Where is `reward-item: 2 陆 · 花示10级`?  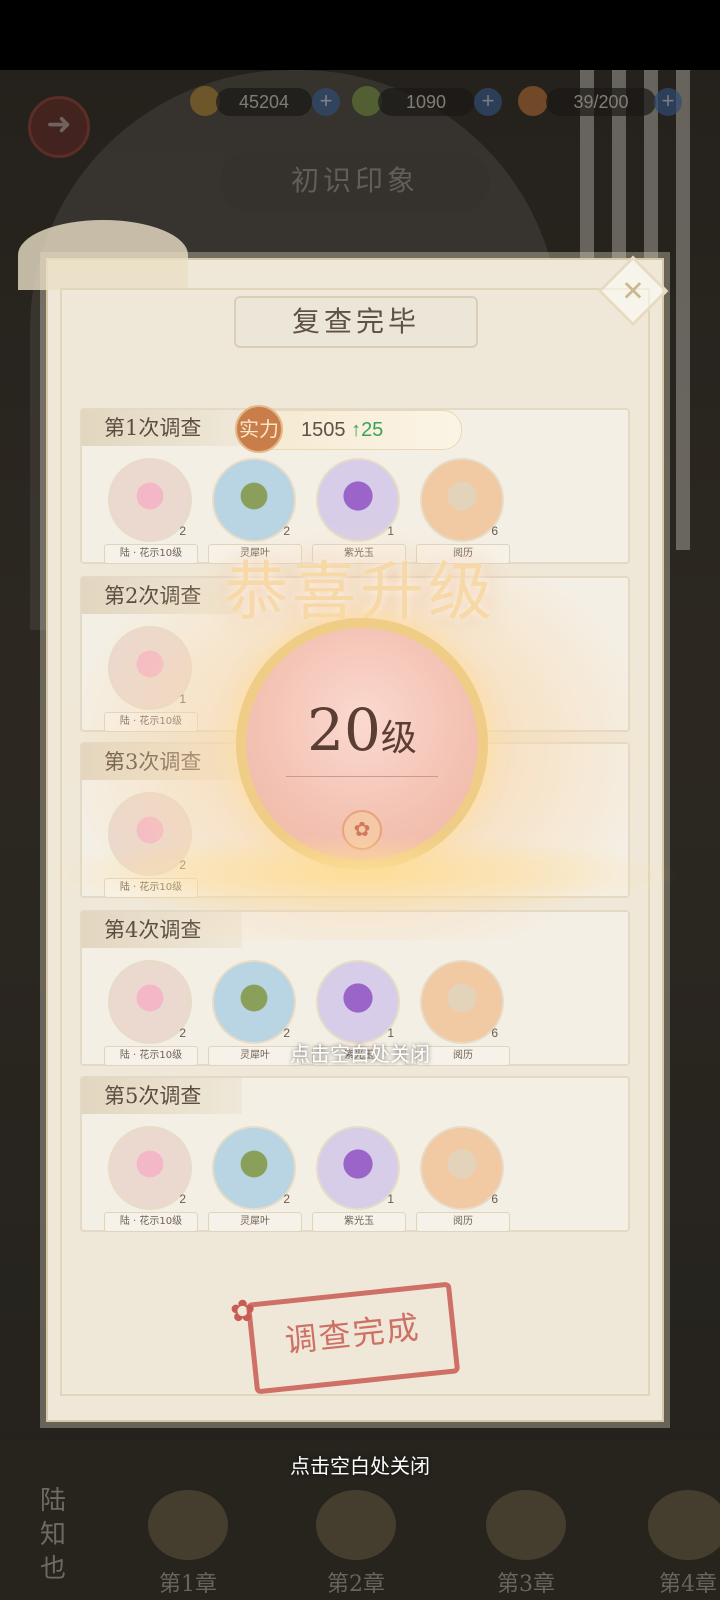
reward-item: 2 陆 · 花示10级 is located at coordinates (151, 1179).